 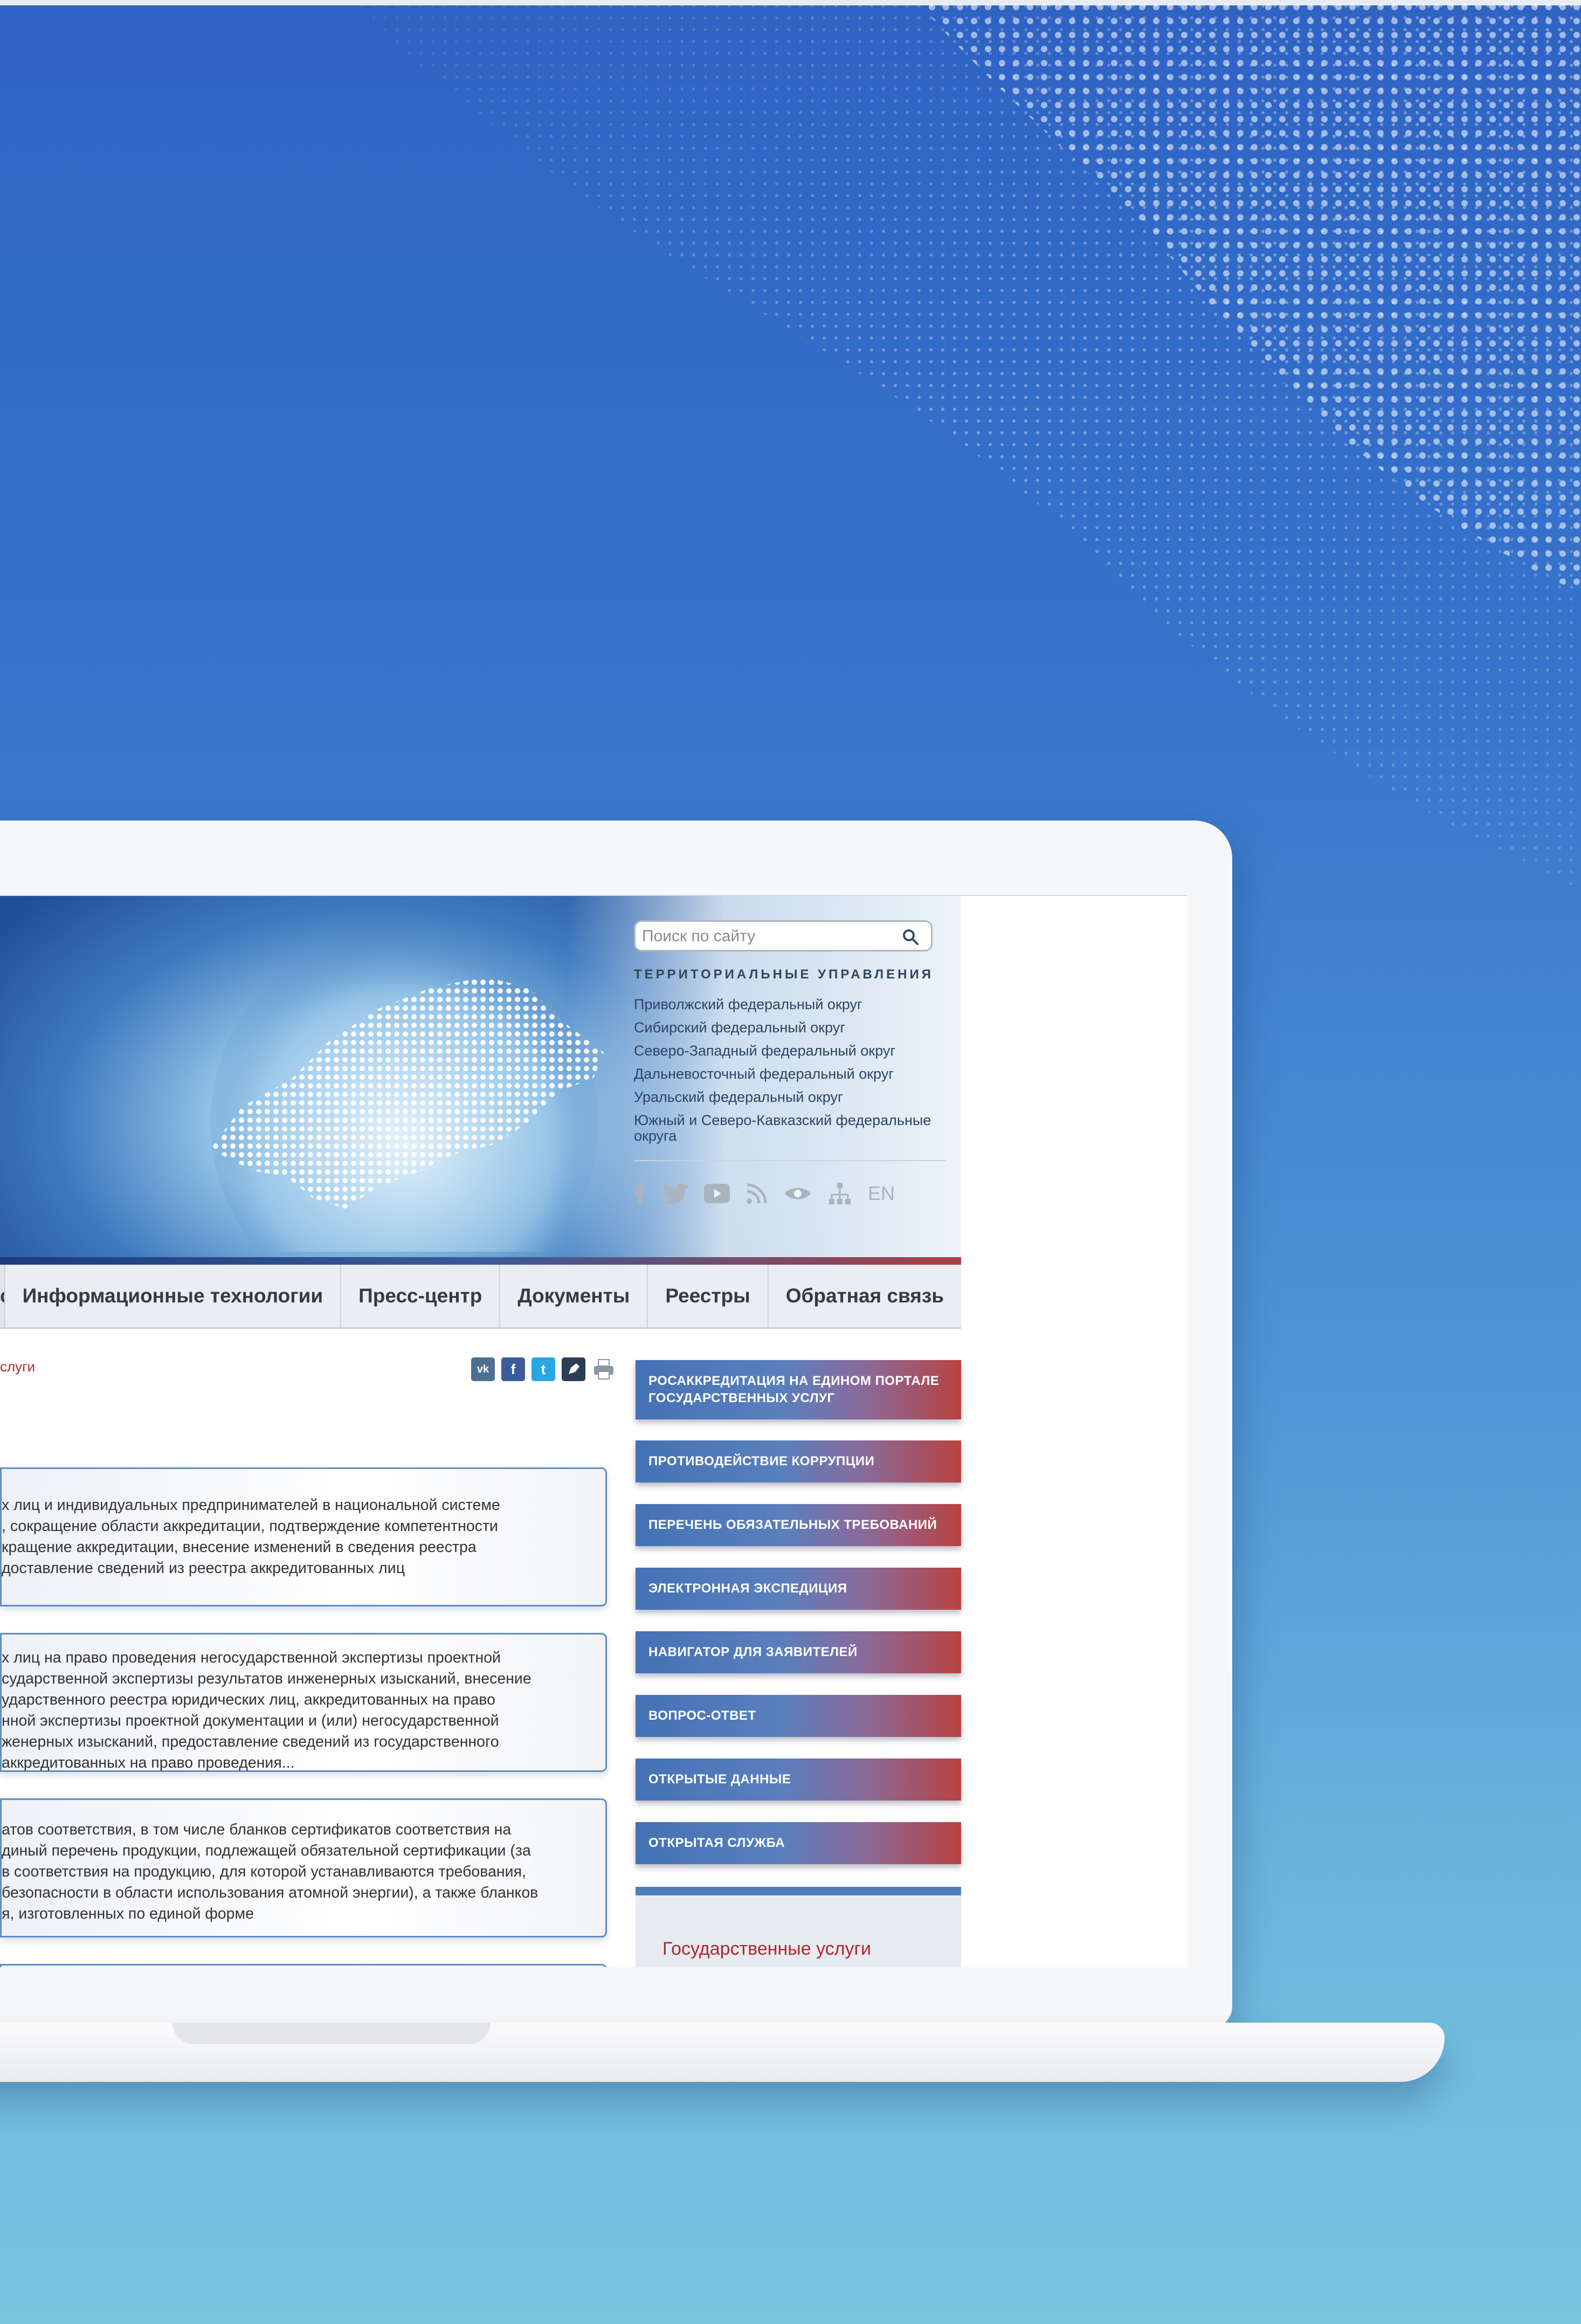 What do you see at coordinates (798, 1461) in the screenshot?
I see `sidebar-button-anticorruption: ПРОТИВОДЕЙСТВИЕ КОРРУПЦИИ` at bounding box center [798, 1461].